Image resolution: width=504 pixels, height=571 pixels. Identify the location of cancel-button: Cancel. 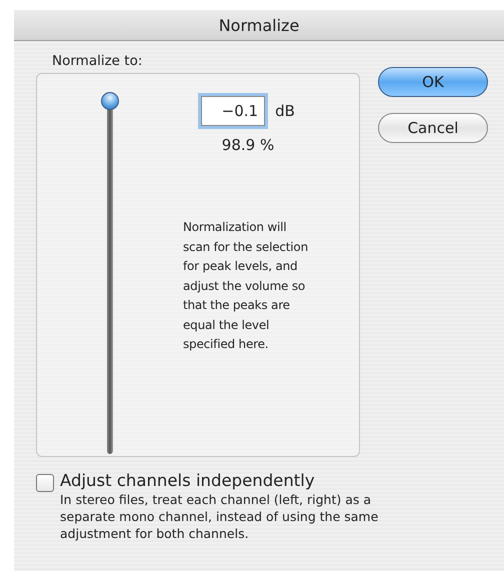
(433, 128).